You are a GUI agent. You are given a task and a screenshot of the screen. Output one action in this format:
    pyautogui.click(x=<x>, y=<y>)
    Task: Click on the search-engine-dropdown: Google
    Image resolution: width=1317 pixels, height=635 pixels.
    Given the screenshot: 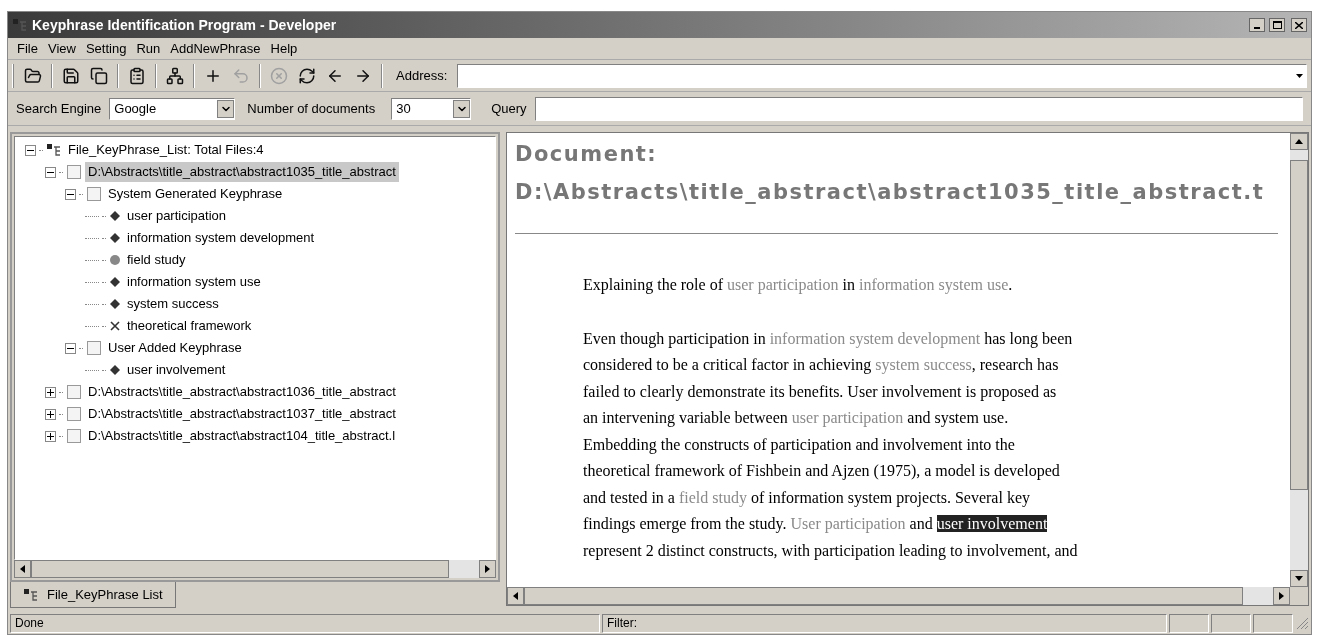 What is the action you would take?
    pyautogui.click(x=172, y=108)
    